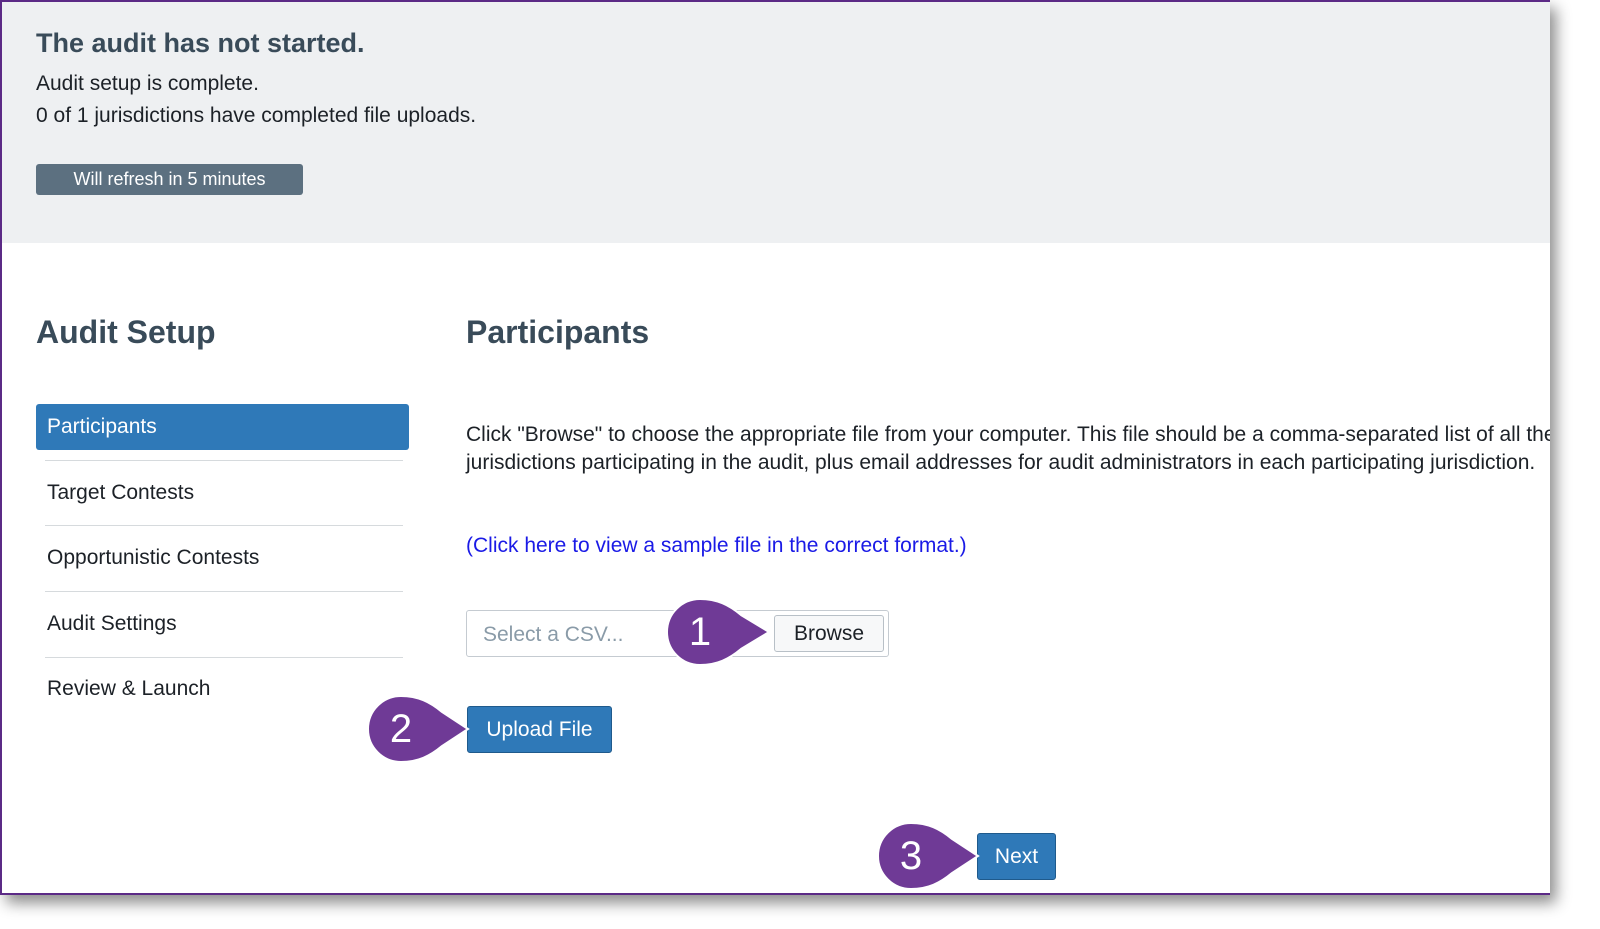 The height and width of the screenshot is (929, 1600). I want to click on callout-marker-3: 3, so click(932, 856).